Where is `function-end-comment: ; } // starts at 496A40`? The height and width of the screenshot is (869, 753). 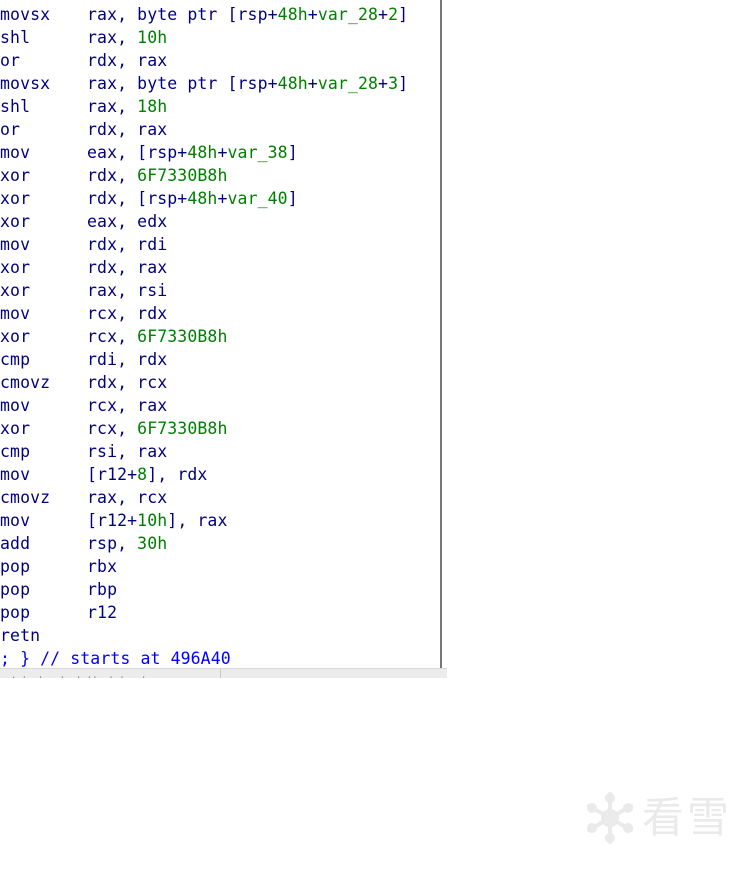
function-end-comment: ; } // starts at 496A40 is located at coordinates (115, 658).